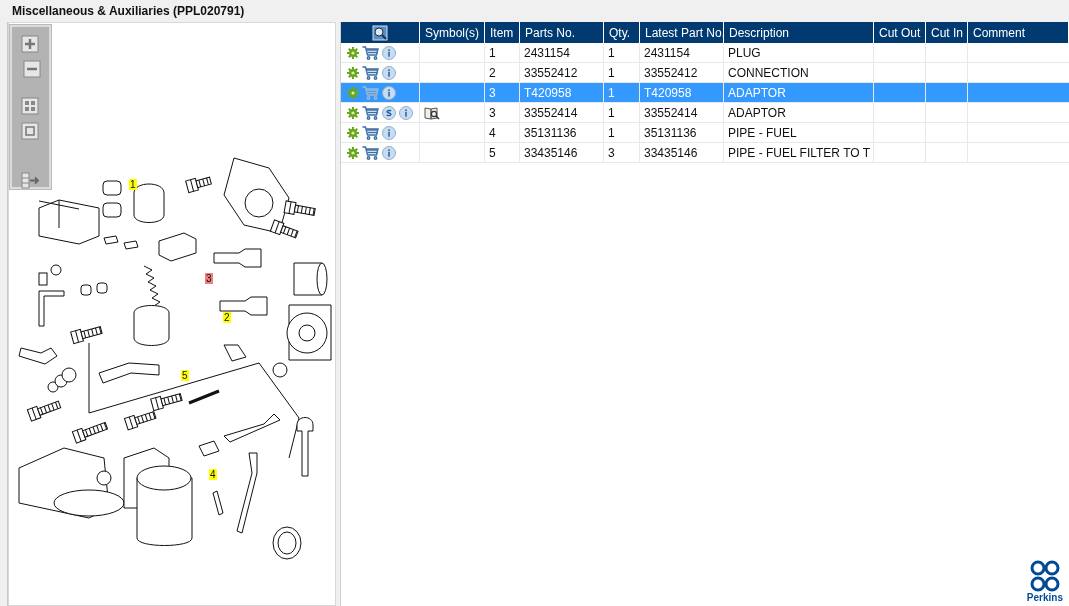  Describe the element at coordinates (227, 317) in the screenshot. I see `callout-label: 2` at that location.